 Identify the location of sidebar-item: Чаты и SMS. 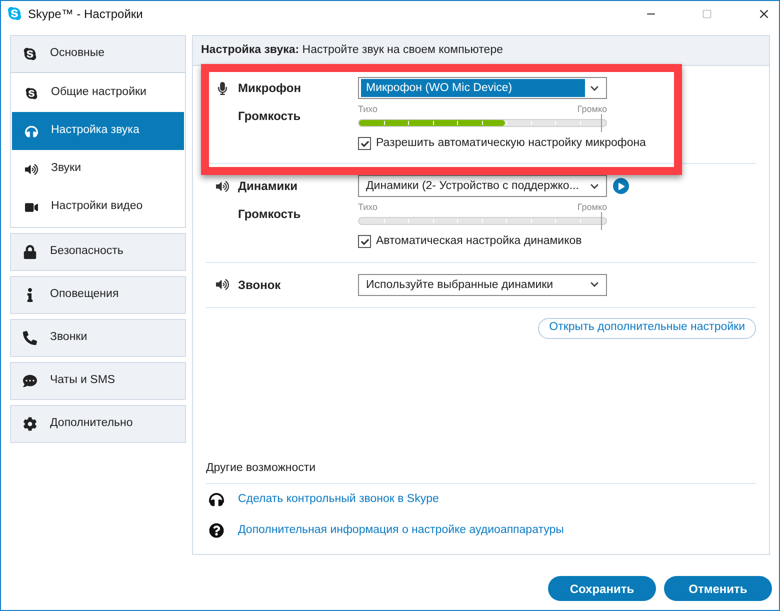
(98, 381).